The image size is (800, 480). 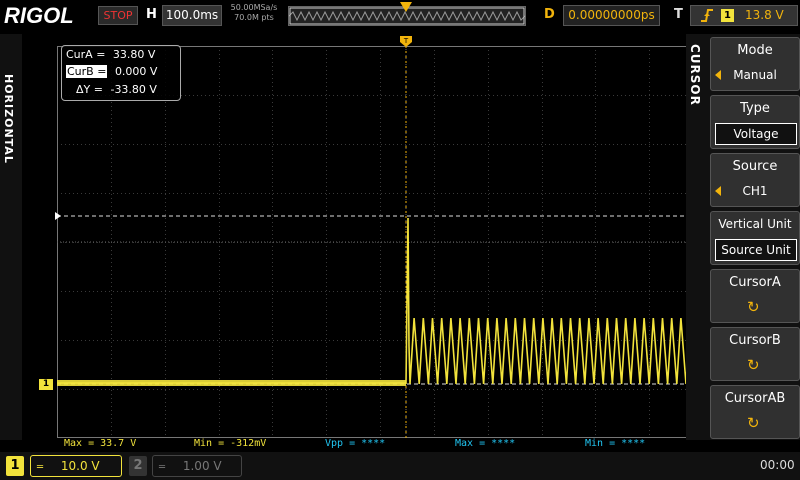 I want to click on delta-y-value: -33.80 V, so click(x=133, y=89).